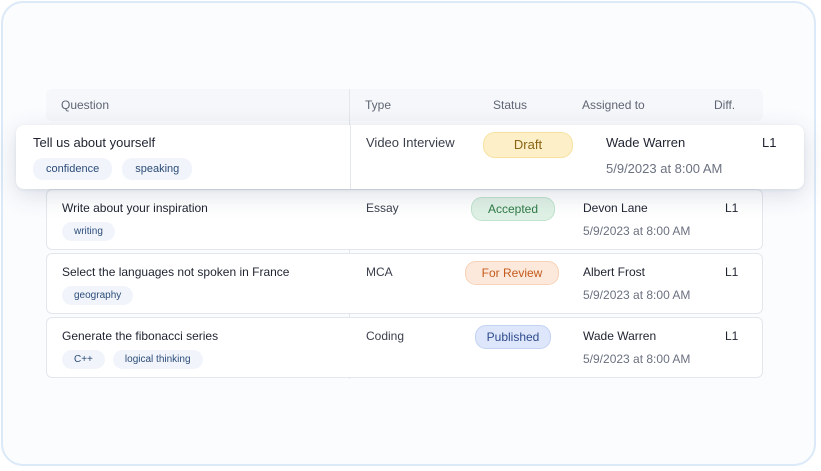 The width and height of the screenshot is (821, 471). Describe the element at coordinates (385, 336) in the screenshot. I see `question-type: Coding` at that location.